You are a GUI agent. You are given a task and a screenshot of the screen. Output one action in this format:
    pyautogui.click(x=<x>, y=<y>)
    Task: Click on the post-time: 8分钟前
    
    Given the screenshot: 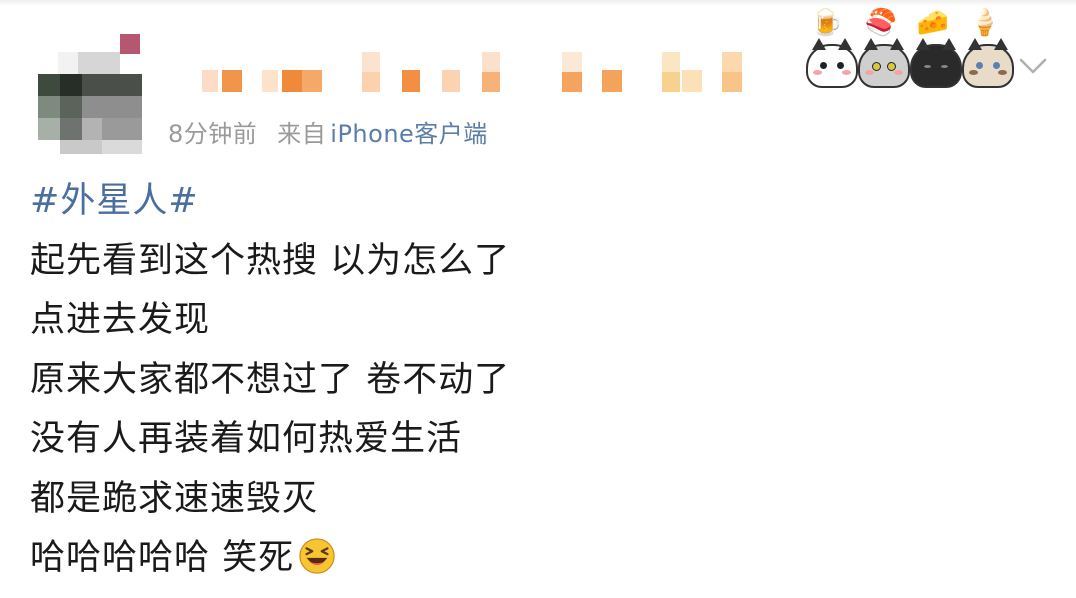 What is the action you would take?
    pyautogui.click(x=213, y=134)
    